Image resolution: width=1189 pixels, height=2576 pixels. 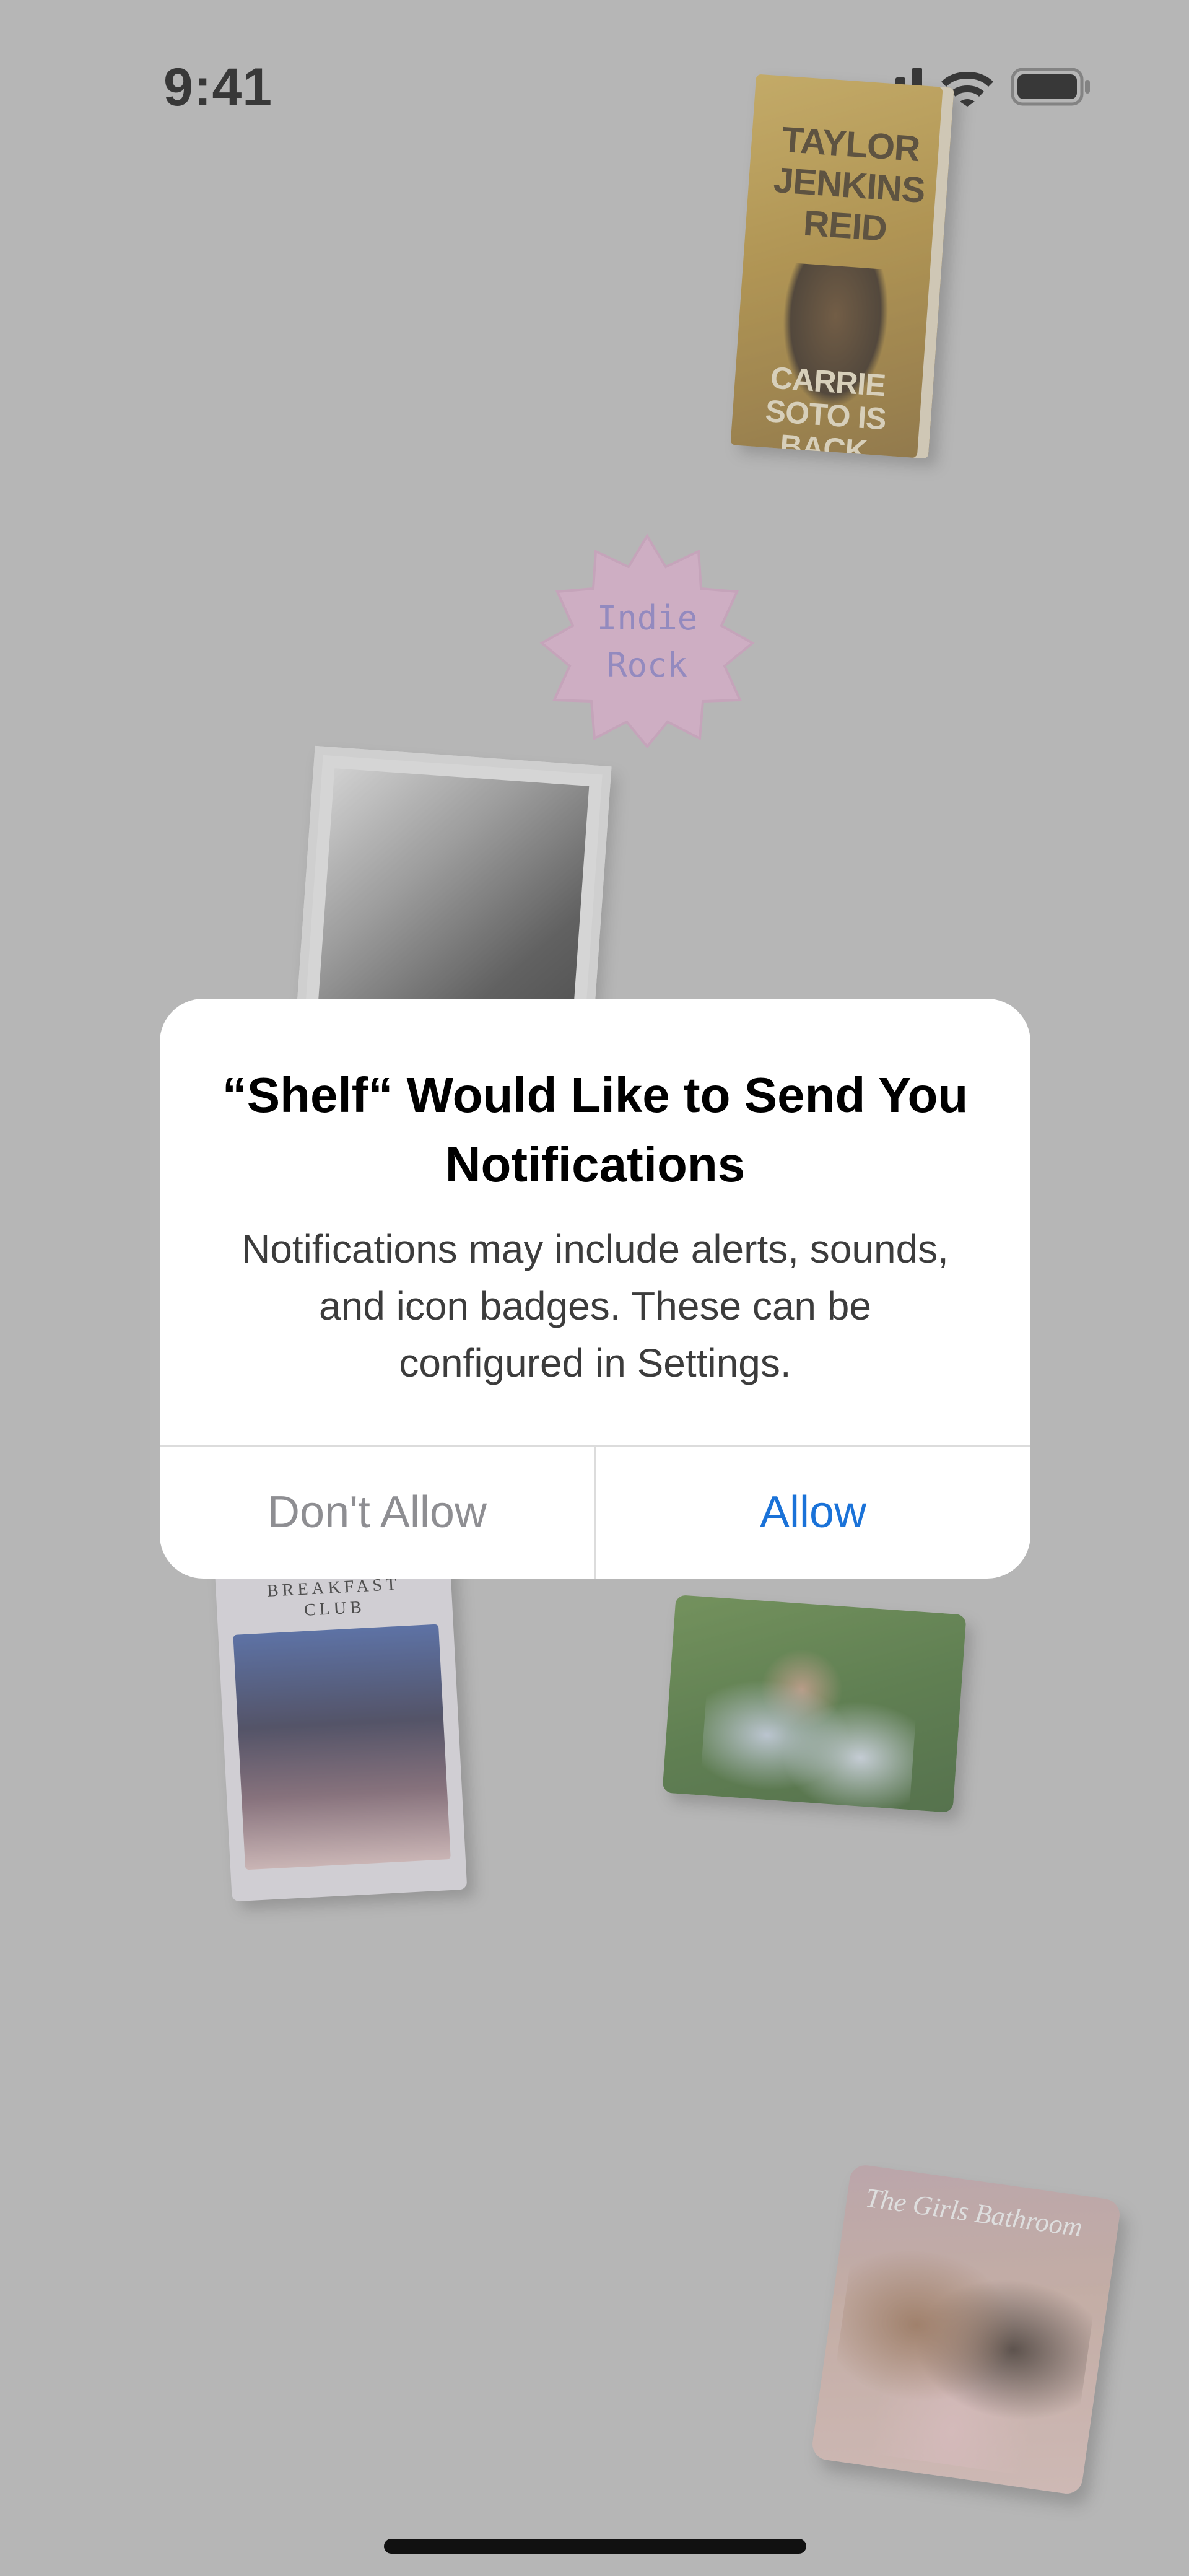 I want to click on home-indicator, so click(x=595, y=2546).